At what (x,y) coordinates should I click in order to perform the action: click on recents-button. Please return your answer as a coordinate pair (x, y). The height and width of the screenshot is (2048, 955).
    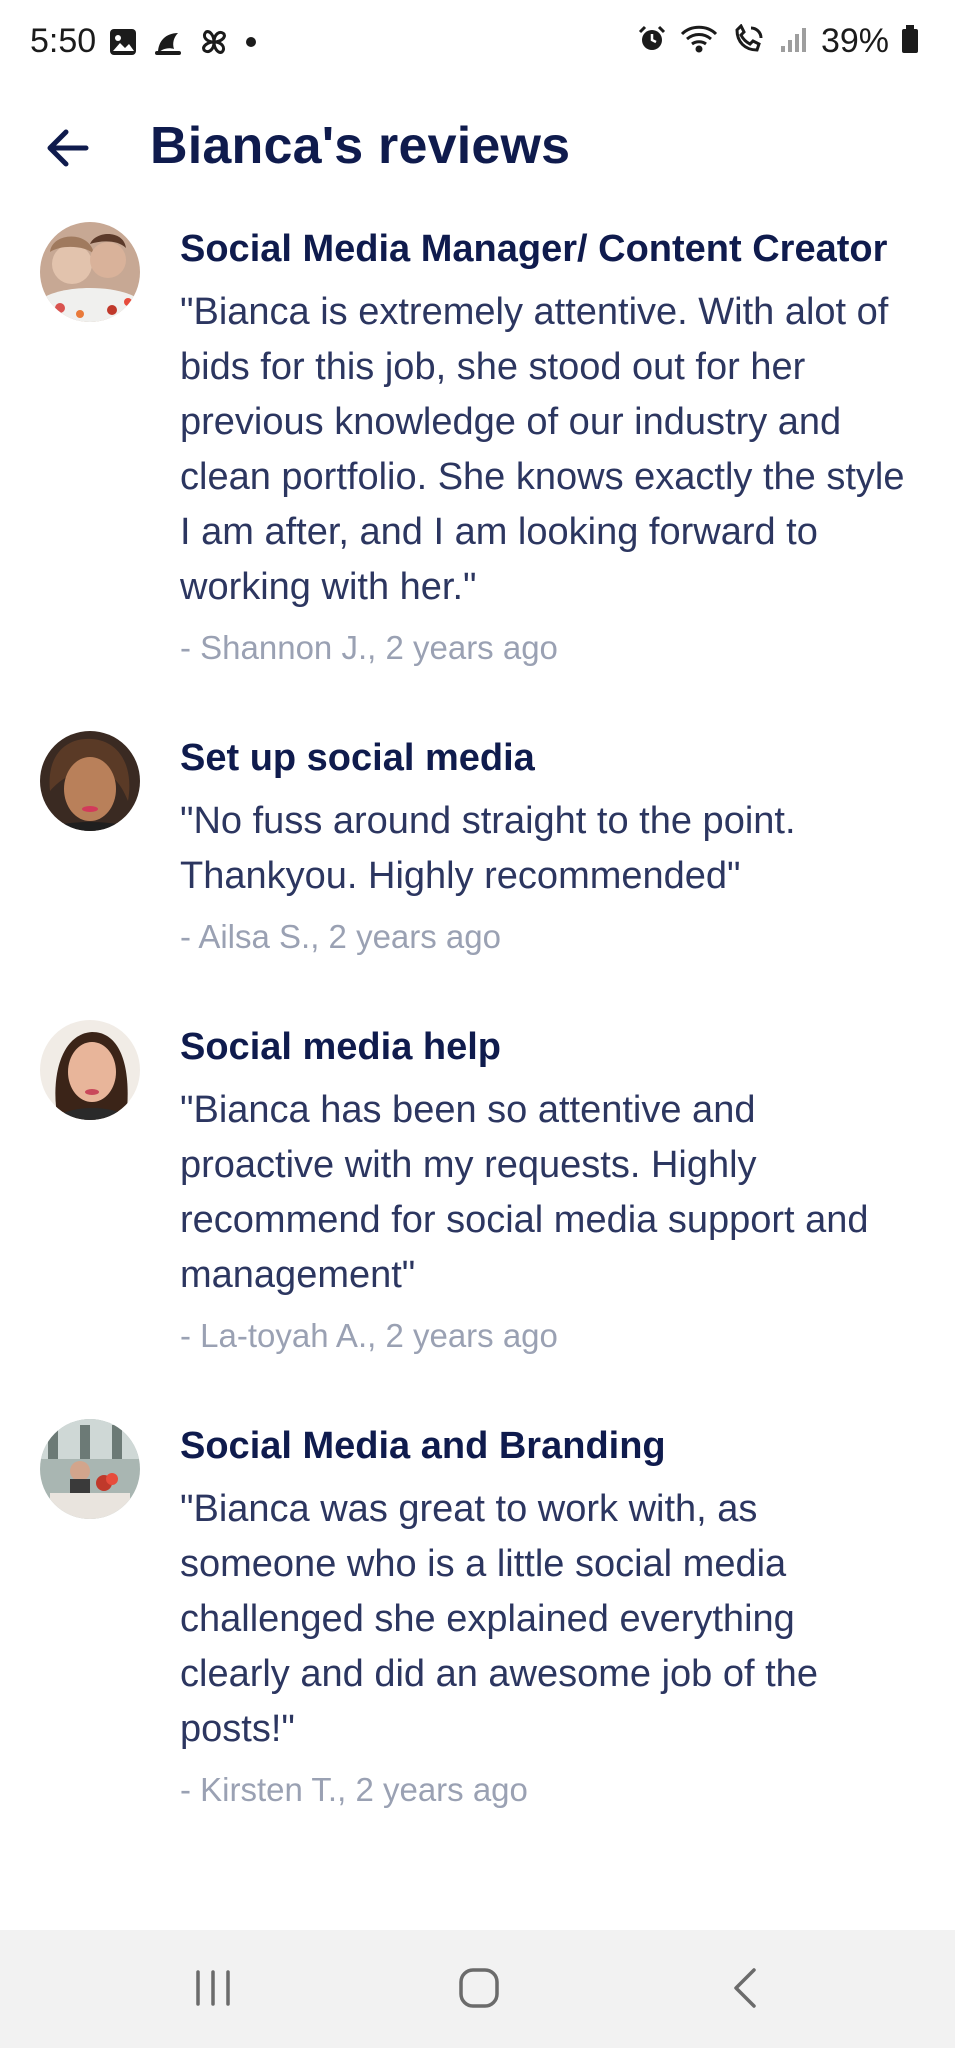
    Looking at the image, I should click on (213, 1990).